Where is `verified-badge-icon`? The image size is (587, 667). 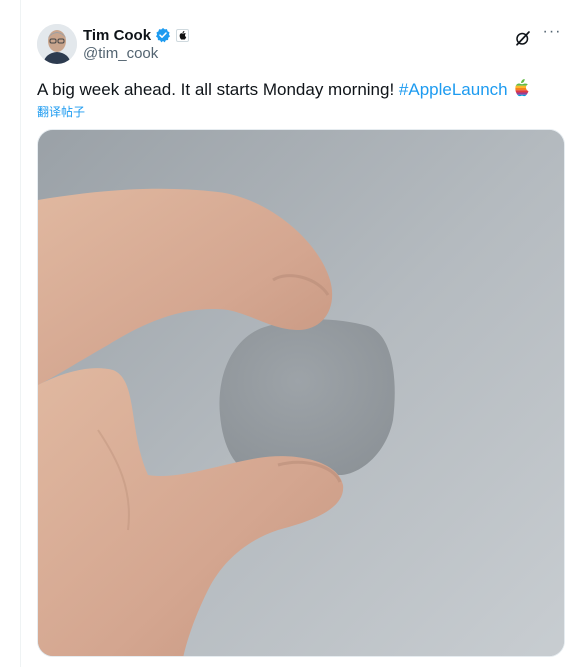
verified-badge-icon is located at coordinates (163, 35).